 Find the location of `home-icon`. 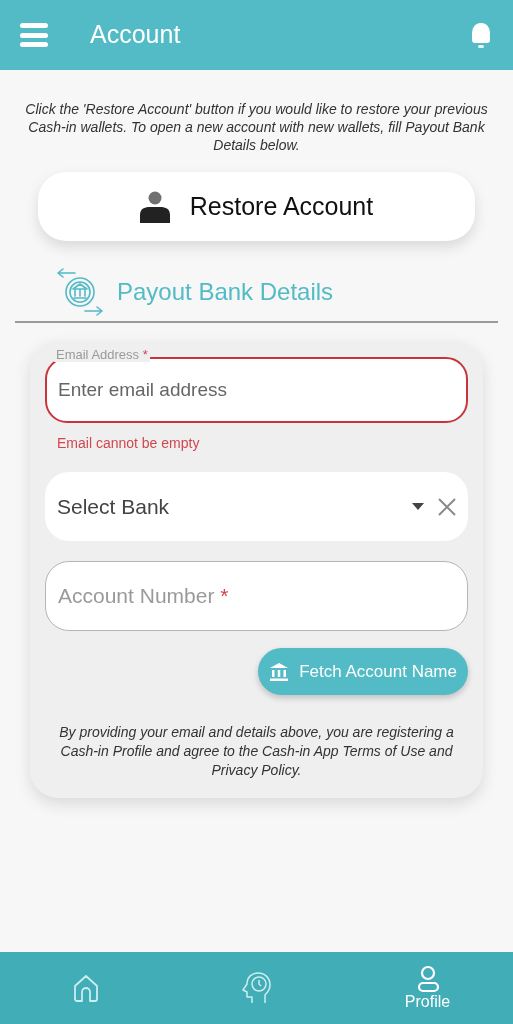

home-icon is located at coordinates (85, 988).